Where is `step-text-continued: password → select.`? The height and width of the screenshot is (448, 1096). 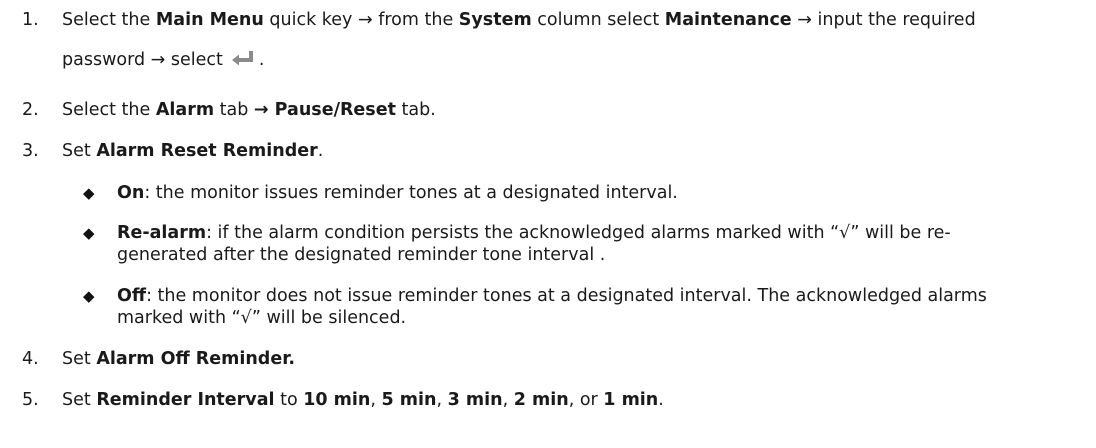 step-text-continued: password → select. is located at coordinates (163, 61).